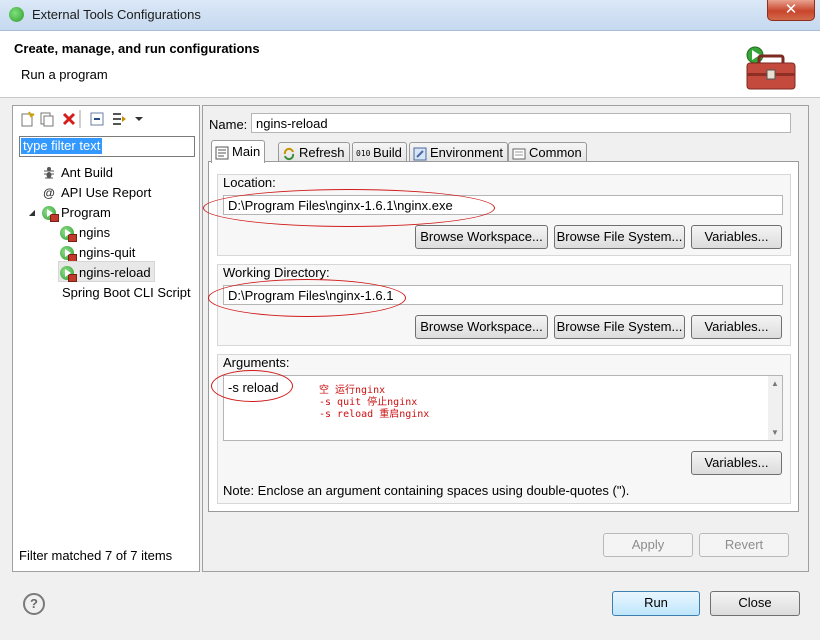 Image resolution: width=820 pixels, height=640 pixels. What do you see at coordinates (49, 173) in the screenshot?
I see `ant-icon` at bounding box center [49, 173].